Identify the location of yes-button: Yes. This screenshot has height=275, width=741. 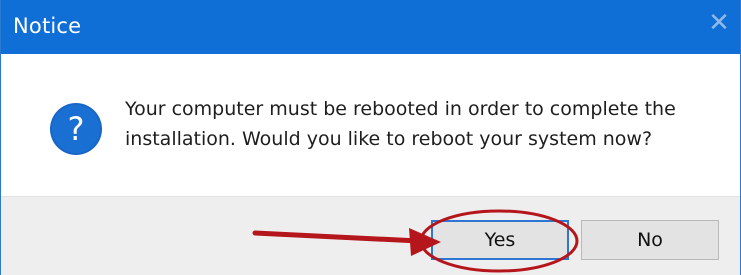
(500, 240).